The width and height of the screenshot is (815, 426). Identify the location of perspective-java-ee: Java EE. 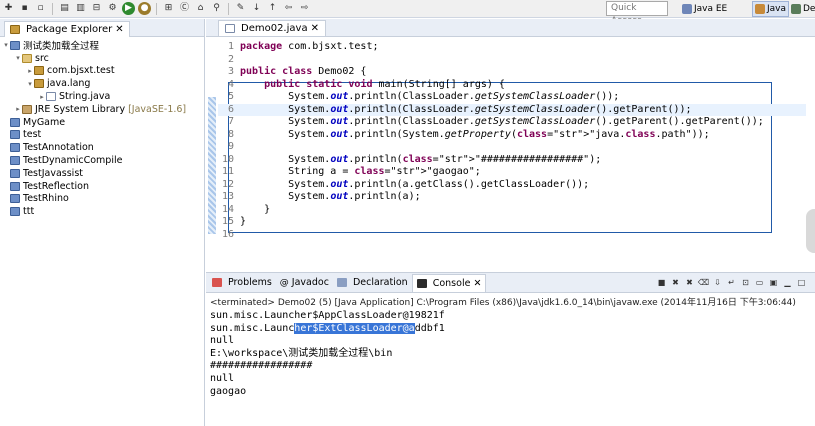
(704, 9).